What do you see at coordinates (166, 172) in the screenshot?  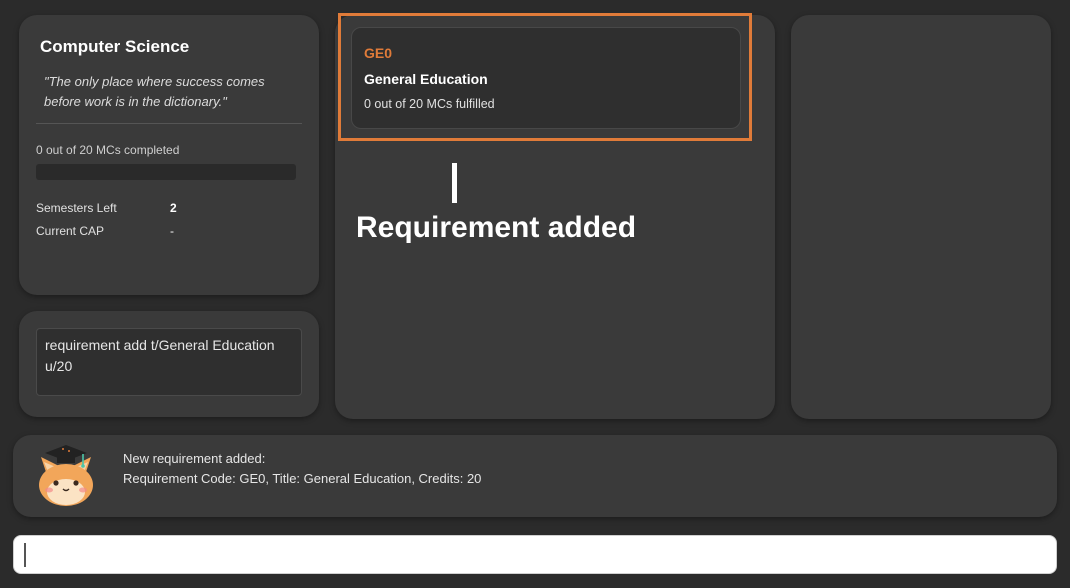 I see `progress-bar` at bounding box center [166, 172].